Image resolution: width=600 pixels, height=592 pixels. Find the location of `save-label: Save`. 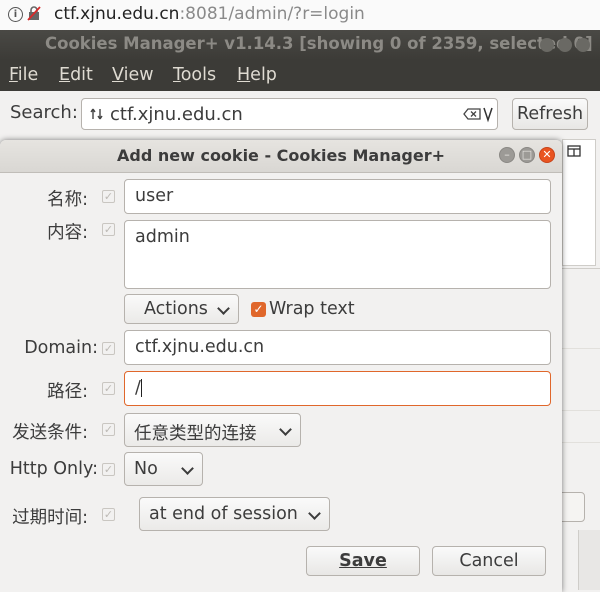

save-label: Save is located at coordinates (363, 561).